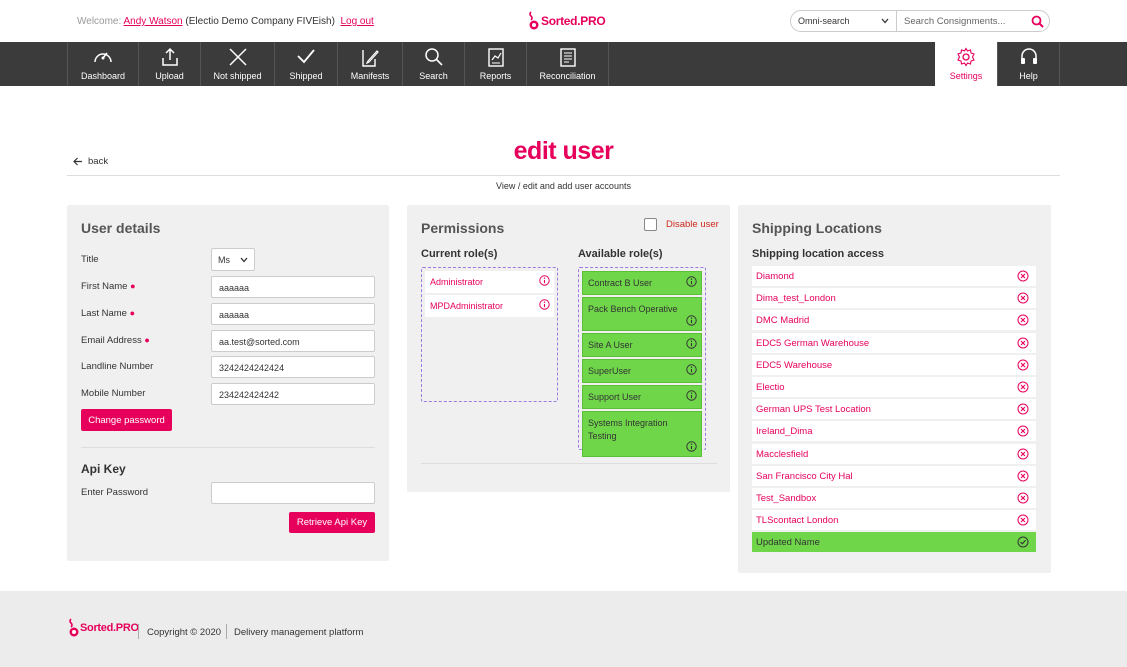 Image resolution: width=1127 pixels, height=667 pixels. Describe the element at coordinates (894, 542) in the screenshot. I see `location-item-selected: Updated Name` at that location.